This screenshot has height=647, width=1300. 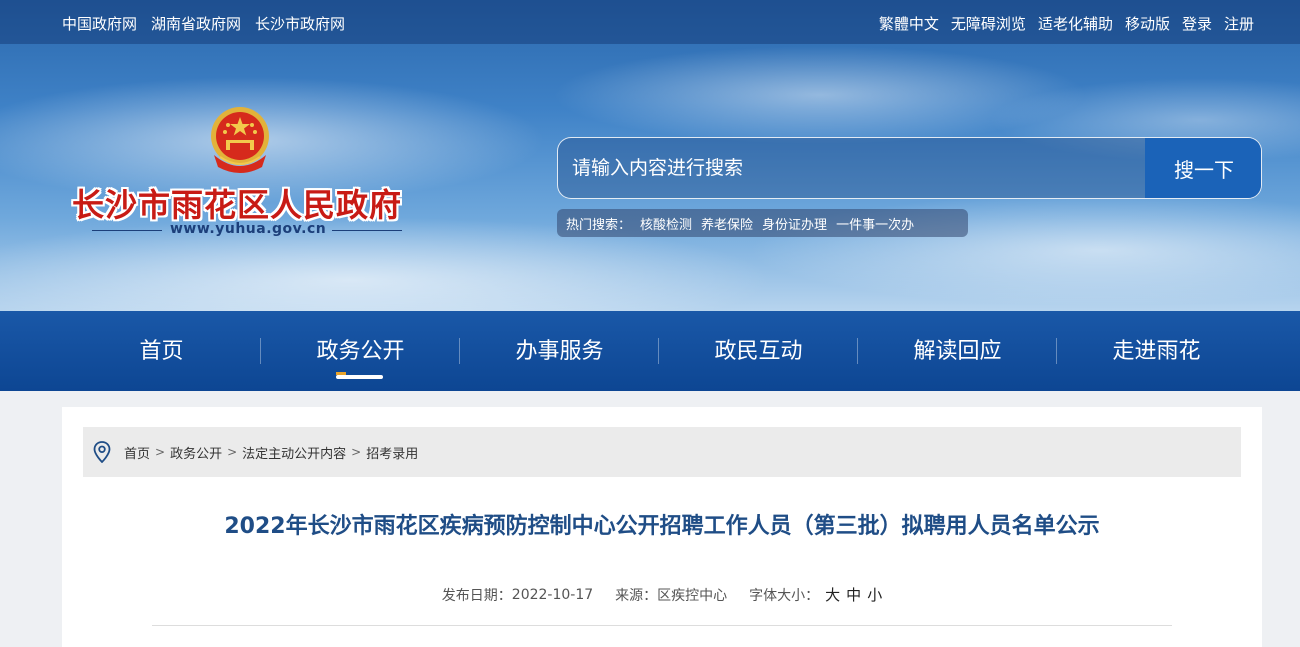 I want to click on hot-search-item: 一件事一次办, so click(x=875, y=223).